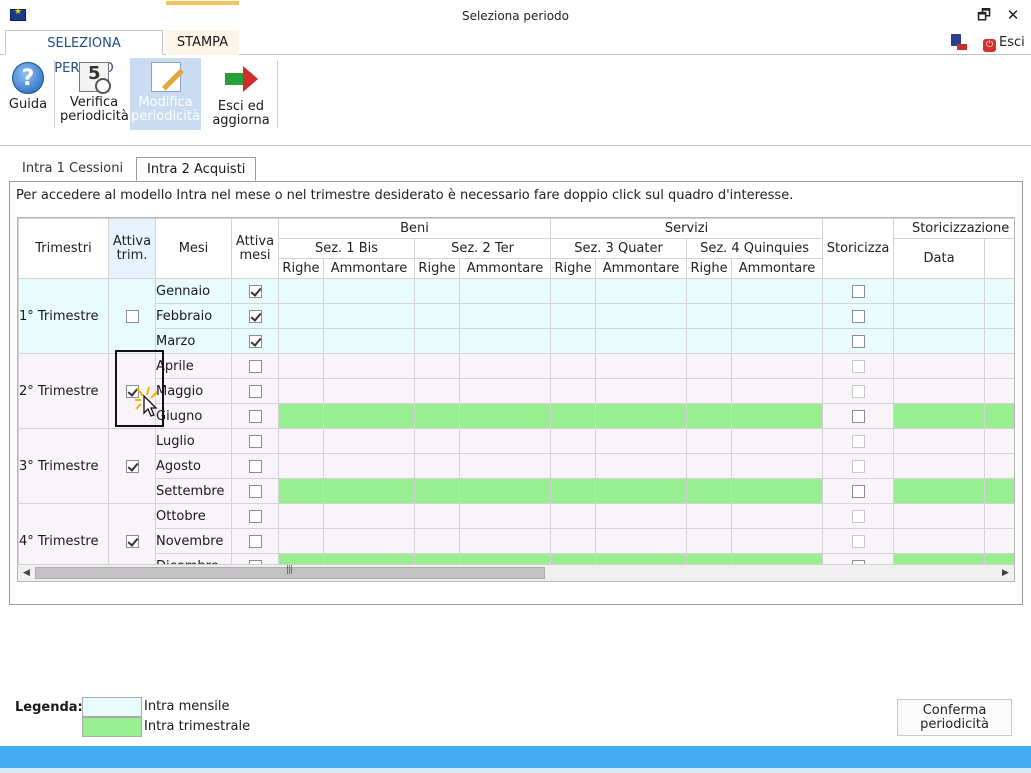 This screenshot has height=773, width=1031. What do you see at coordinates (193, 466) in the screenshot?
I see `month-label: Agosto` at bounding box center [193, 466].